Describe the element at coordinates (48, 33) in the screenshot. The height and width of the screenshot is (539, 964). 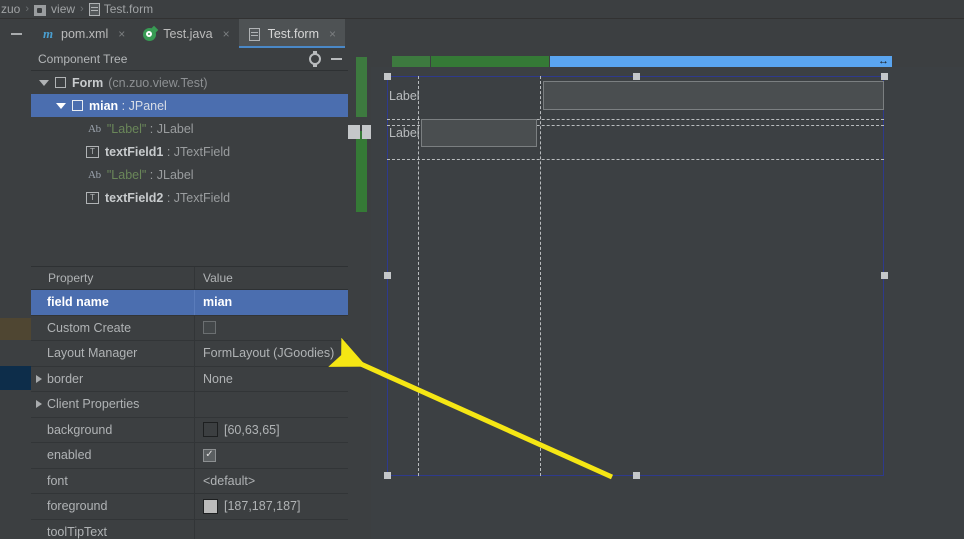
I see `maven-icon: m` at that location.